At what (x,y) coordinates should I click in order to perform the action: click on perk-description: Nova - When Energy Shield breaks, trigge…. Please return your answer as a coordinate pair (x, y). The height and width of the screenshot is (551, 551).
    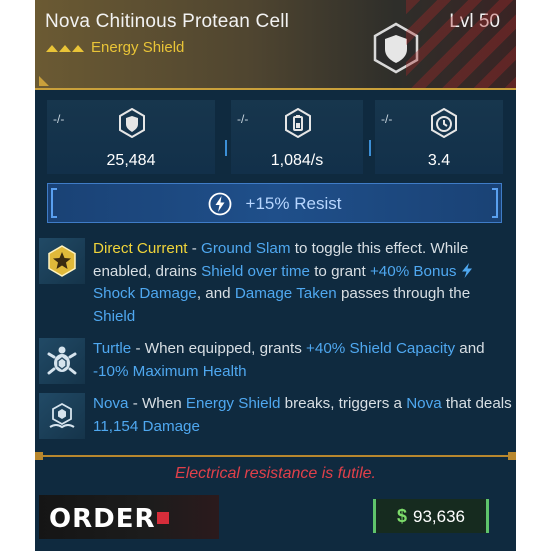
    Looking at the image, I should click on (303, 415).